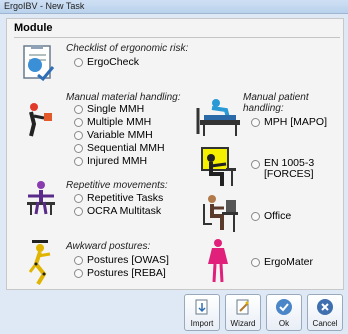 Image resolution: width=348 pixels, height=334 pixels. I want to click on ergomater-icon, so click(218, 261).